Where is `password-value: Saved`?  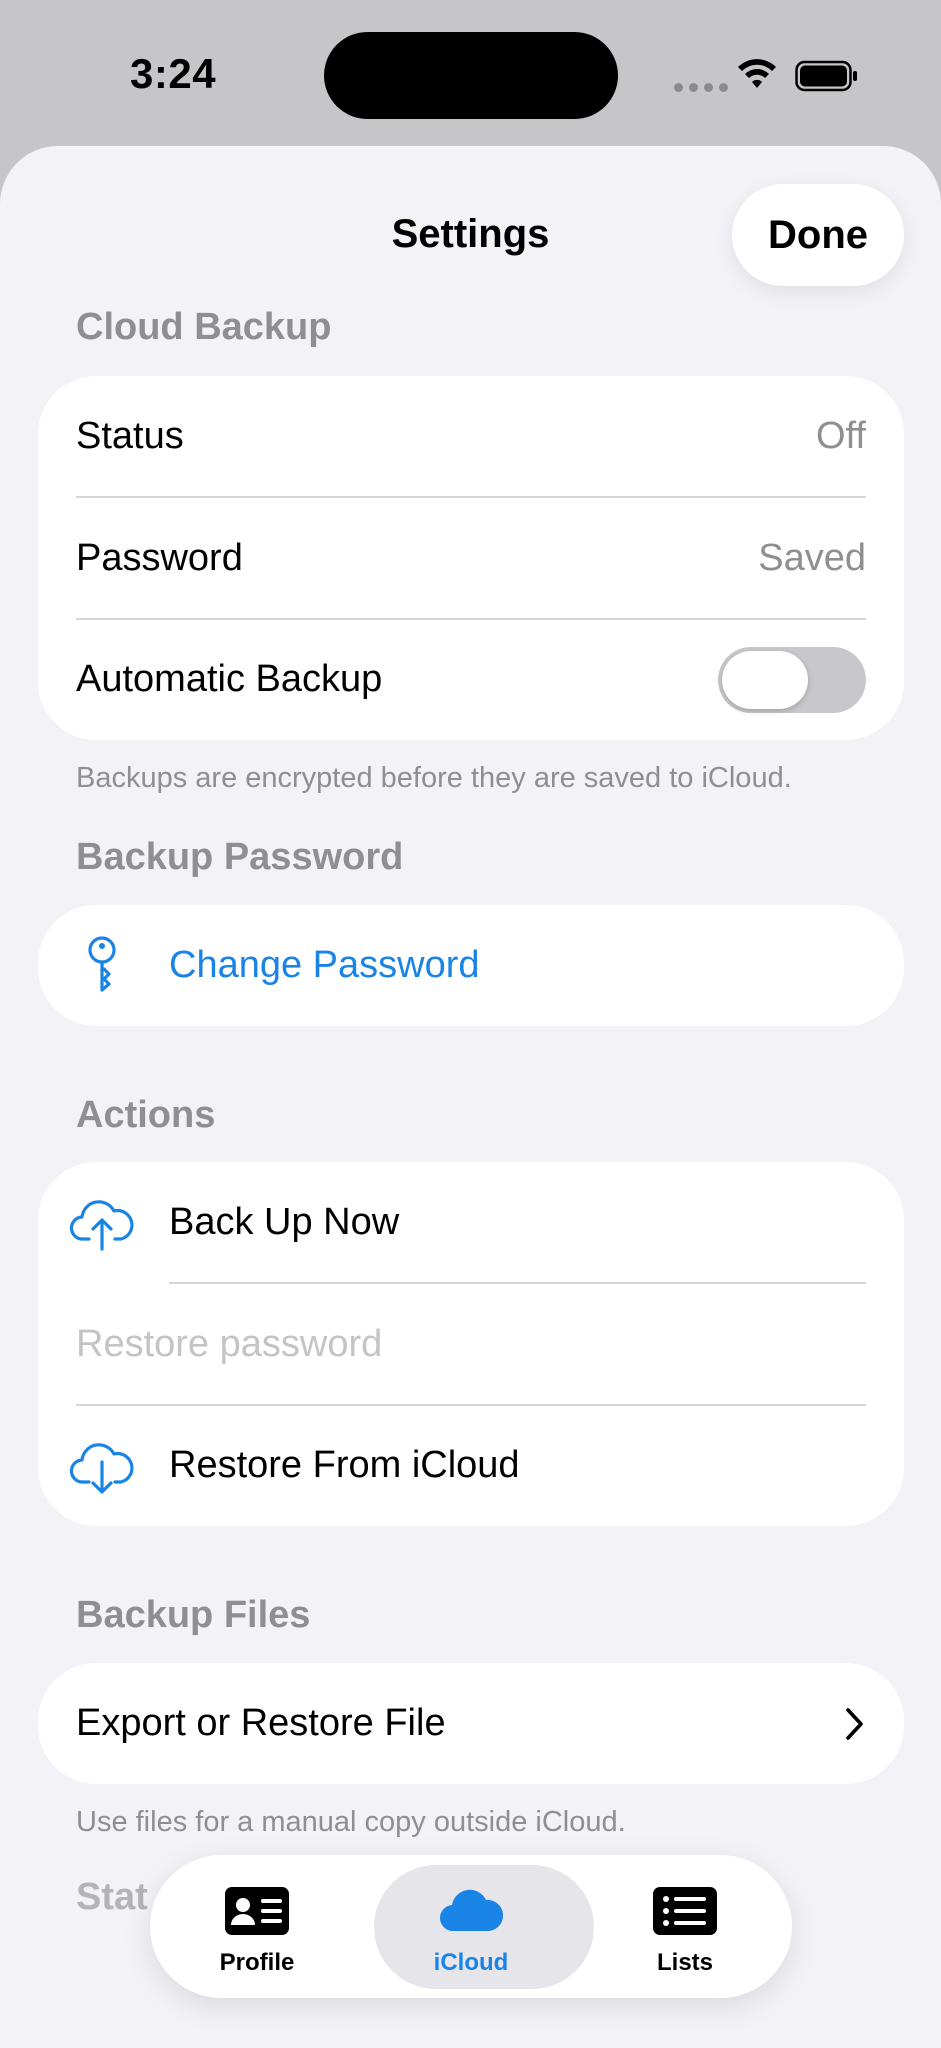 password-value: Saved is located at coordinates (812, 558).